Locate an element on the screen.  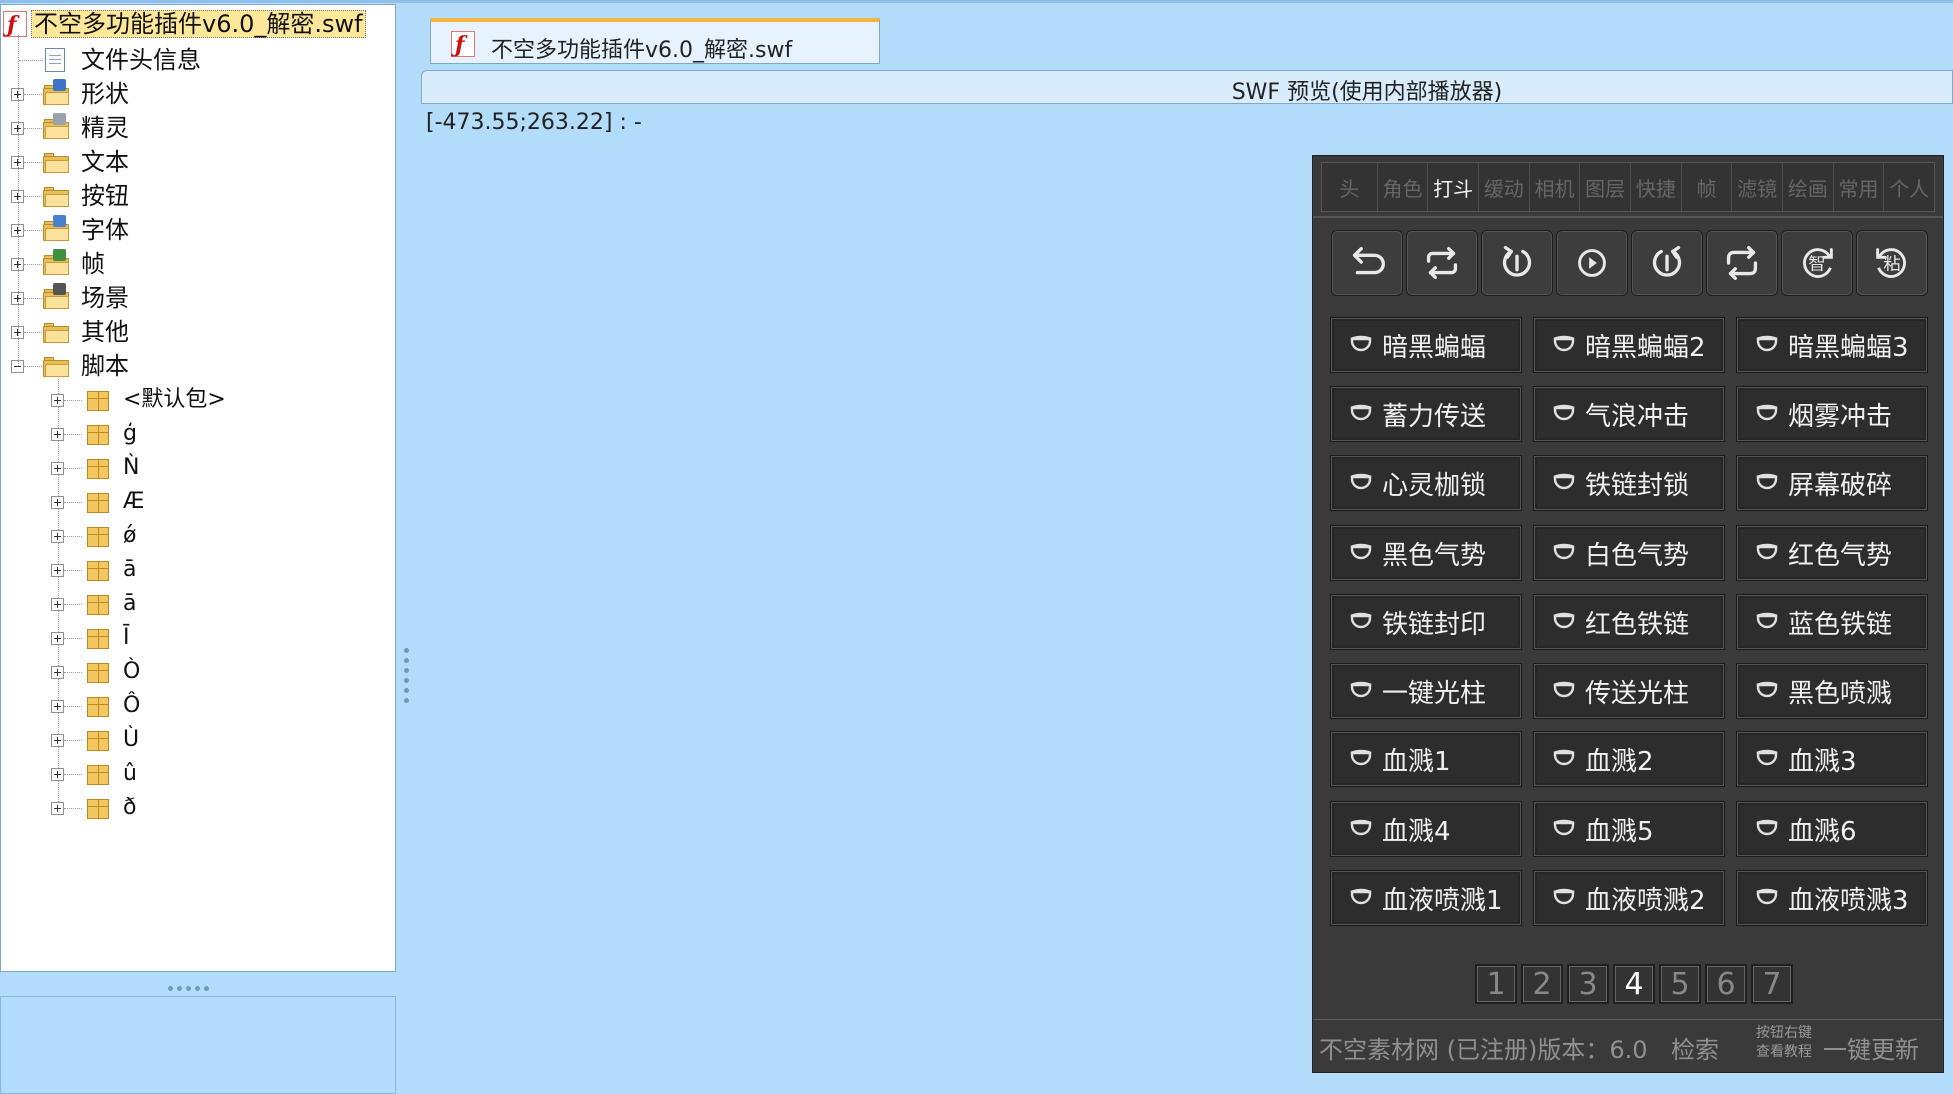
page-button: 2 is located at coordinates (1542, 984).